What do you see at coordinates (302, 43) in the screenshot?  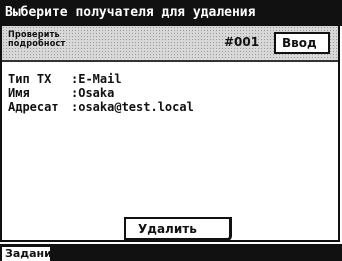 I see `enter-button: Ввод` at bounding box center [302, 43].